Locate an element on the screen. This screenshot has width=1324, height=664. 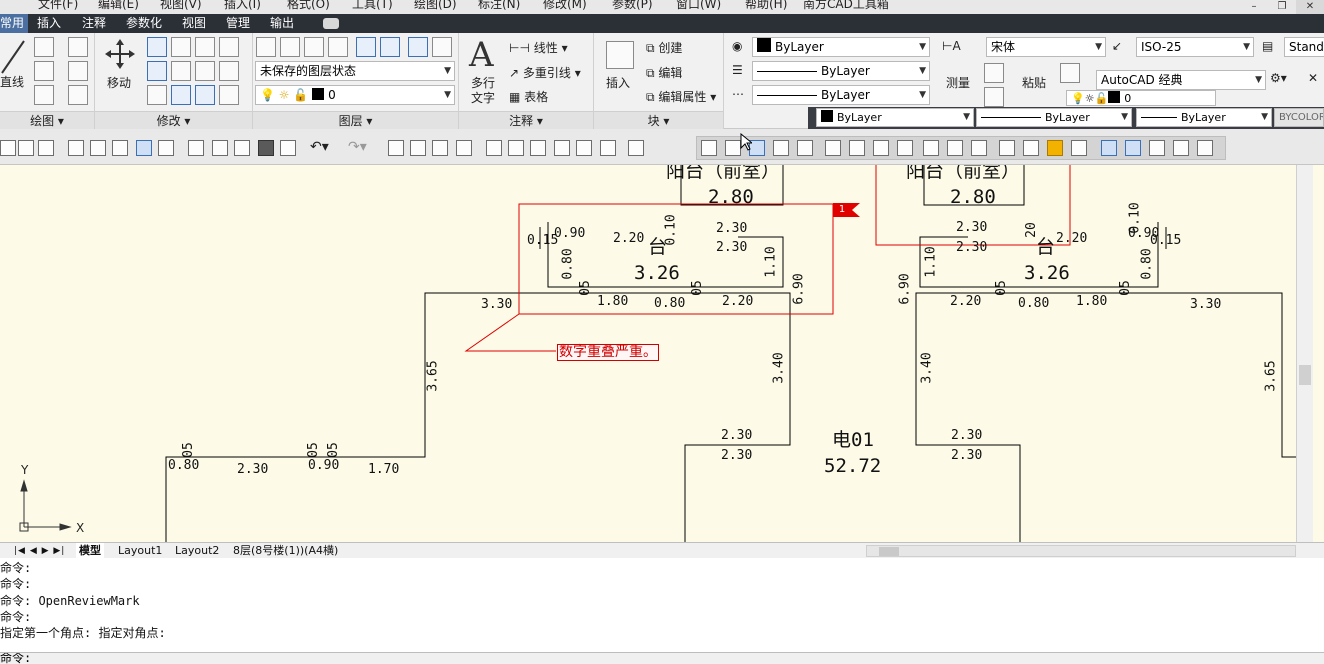
copy-icon-toolbar is located at coordinates (220, 148).